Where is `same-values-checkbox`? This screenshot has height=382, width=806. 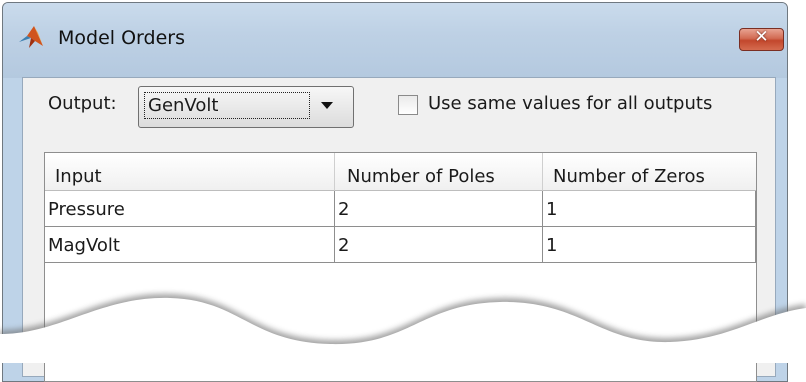 same-values-checkbox is located at coordinates (408, 105).